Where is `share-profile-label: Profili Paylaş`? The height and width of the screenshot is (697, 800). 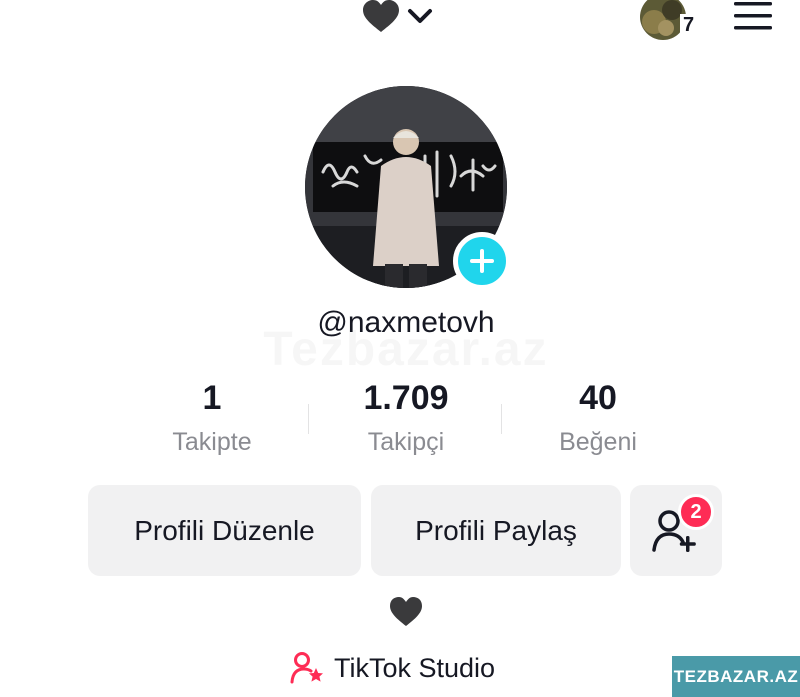 share-profile-label: Profili Paylaş is located at coordinates (496, 530).